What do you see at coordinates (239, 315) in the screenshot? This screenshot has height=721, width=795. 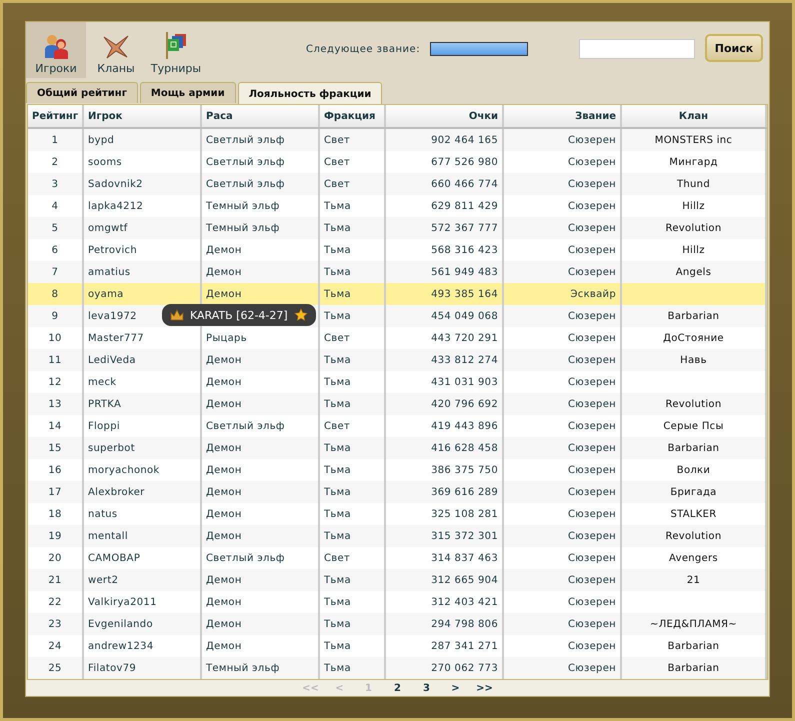 I see `tooltip-text: KARATЬ [62-4-27]` at bounding box center [239, 315].